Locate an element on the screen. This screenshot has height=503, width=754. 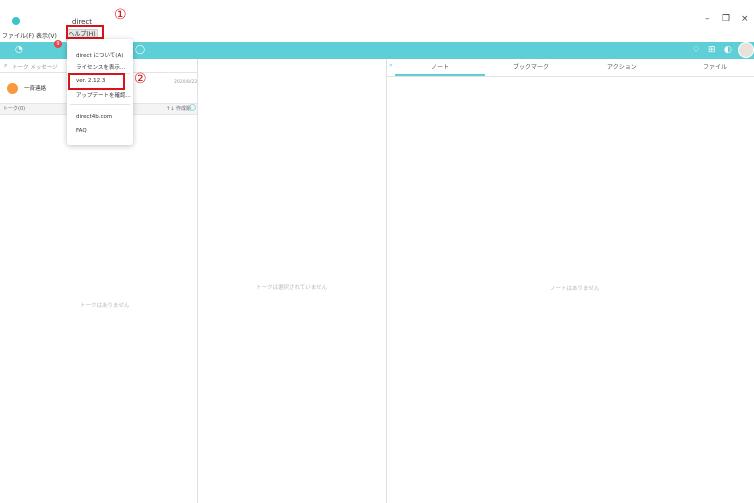
tab-bookmark: ブックマーク is located at coordinates (531, 66).